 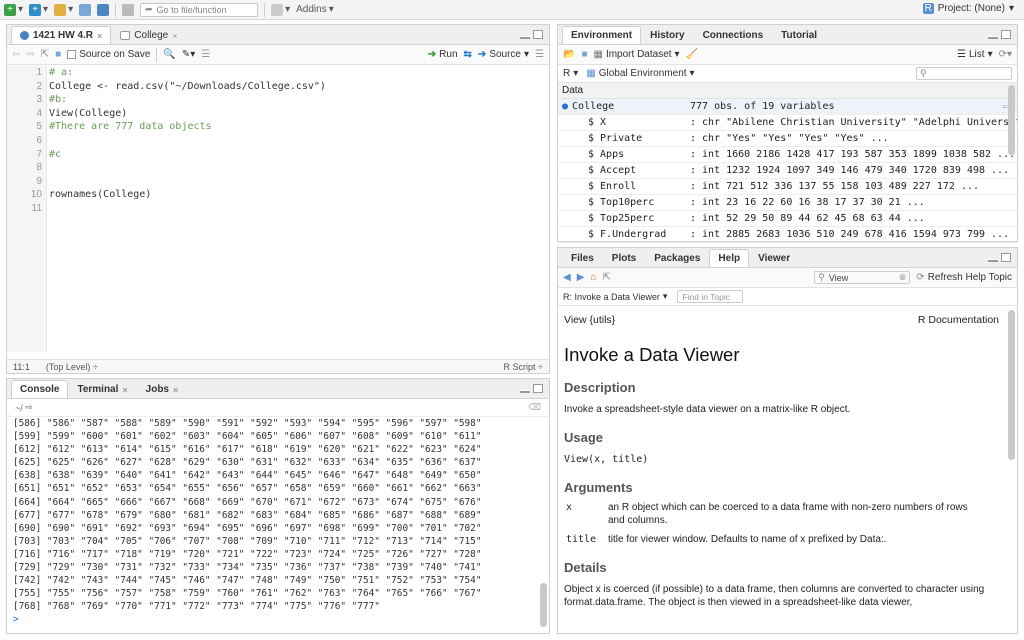 What do you see at coordinates (299, 100) in the screenshot?
I see `code-line: #b:` at bounding box center [299, 100].